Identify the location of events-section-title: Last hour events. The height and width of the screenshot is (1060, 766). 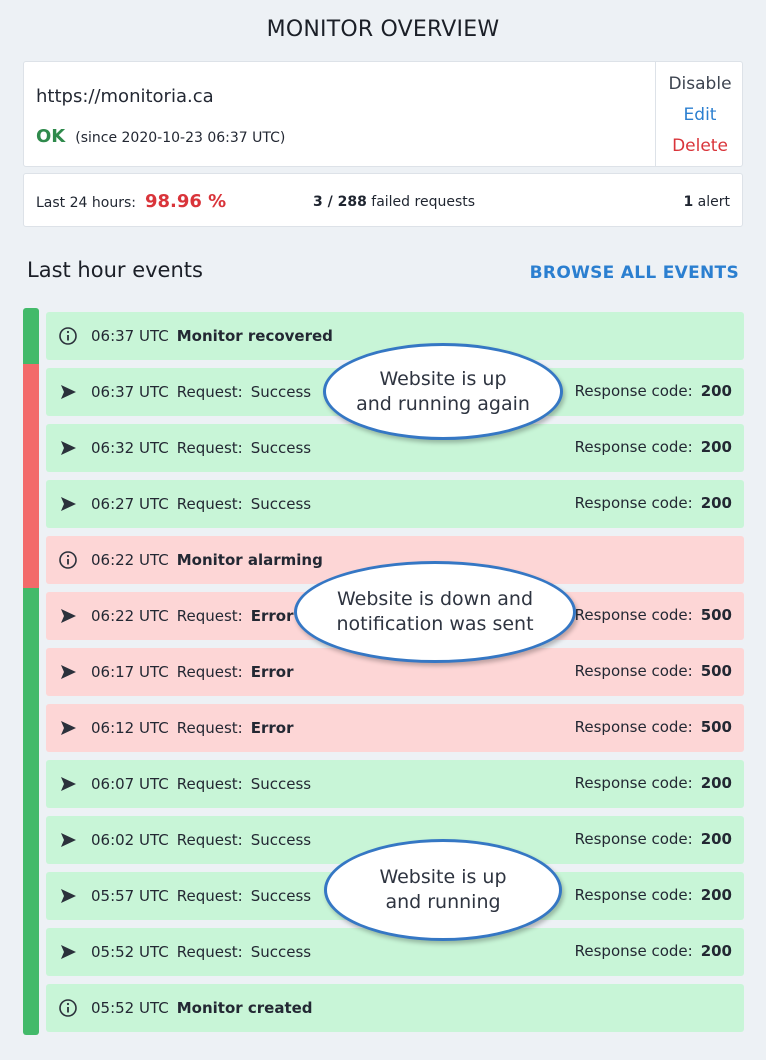
(115, 270).